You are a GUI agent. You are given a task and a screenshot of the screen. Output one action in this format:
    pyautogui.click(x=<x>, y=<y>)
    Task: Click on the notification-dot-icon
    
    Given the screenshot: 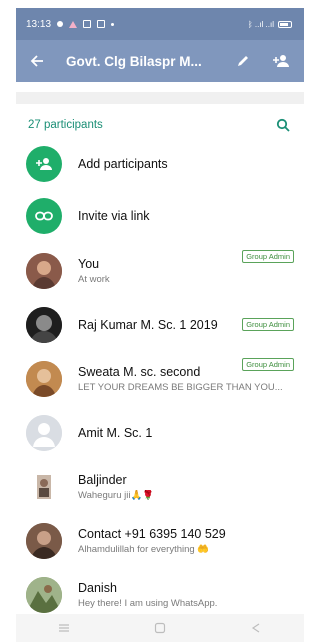 What is the action you would take?
    pyautogui.click(x=60, y=24)
    